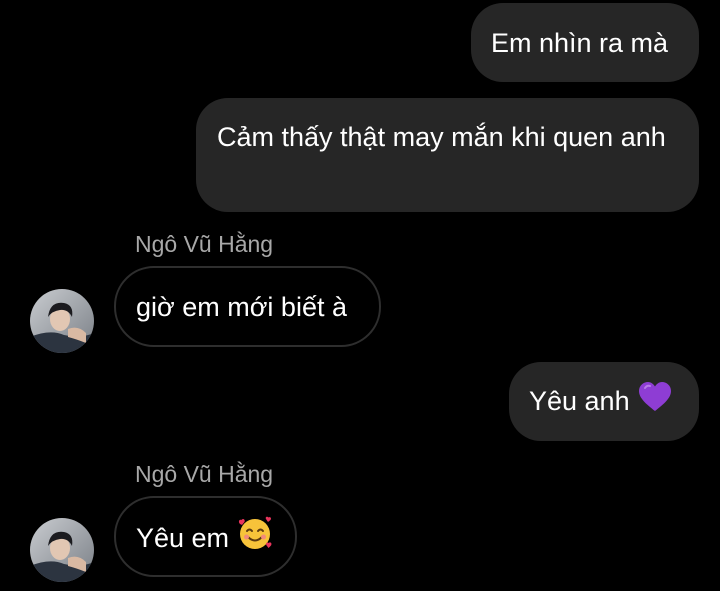  I want to click on message-text: Cảm thấy thật may mắn khi quen anh, so click(441, 137).